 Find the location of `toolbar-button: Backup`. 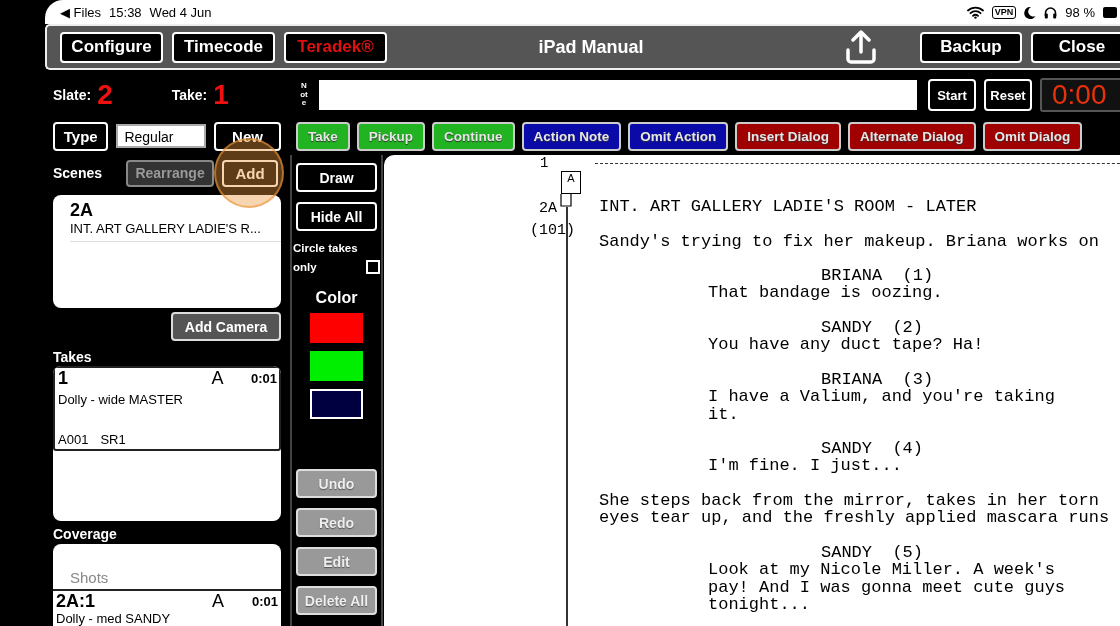

toolbar-button: Backup is located at coordinates (971, 47).